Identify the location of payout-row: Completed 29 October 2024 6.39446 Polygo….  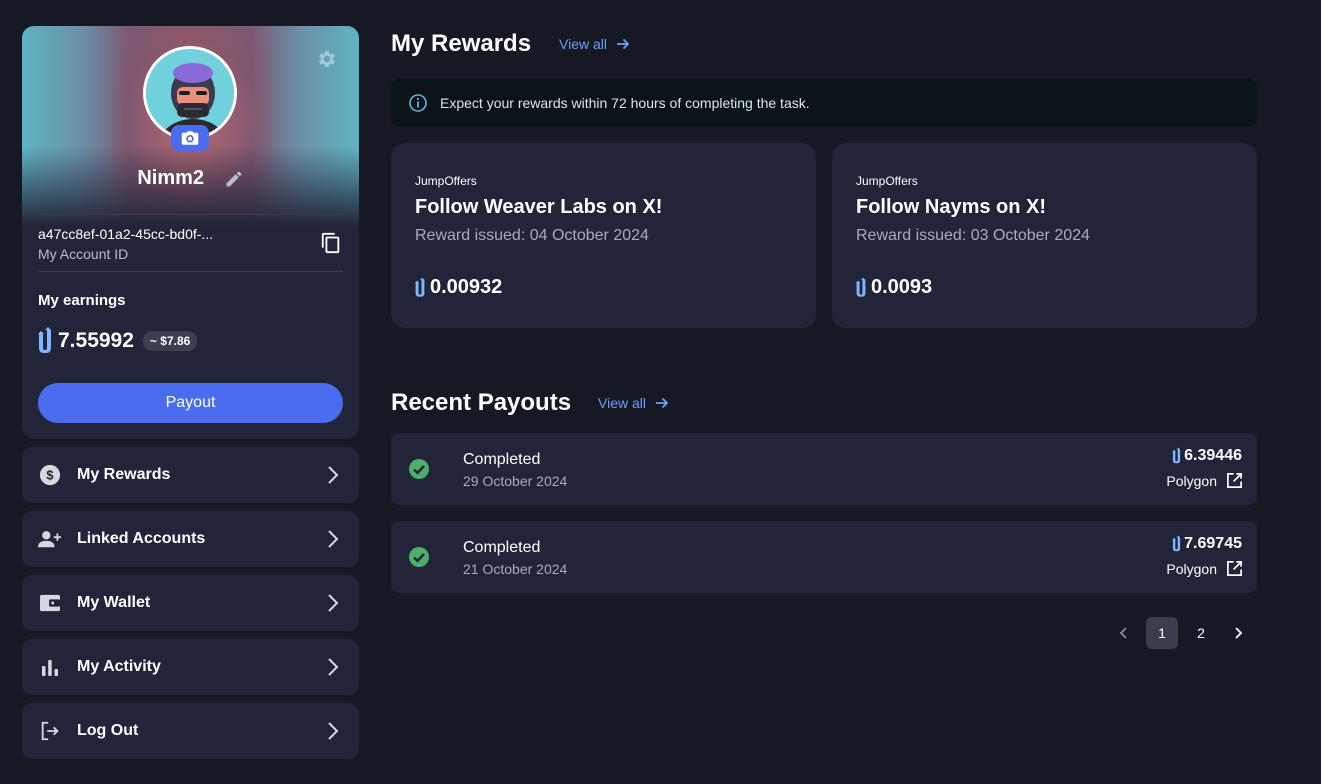
(824, 469).